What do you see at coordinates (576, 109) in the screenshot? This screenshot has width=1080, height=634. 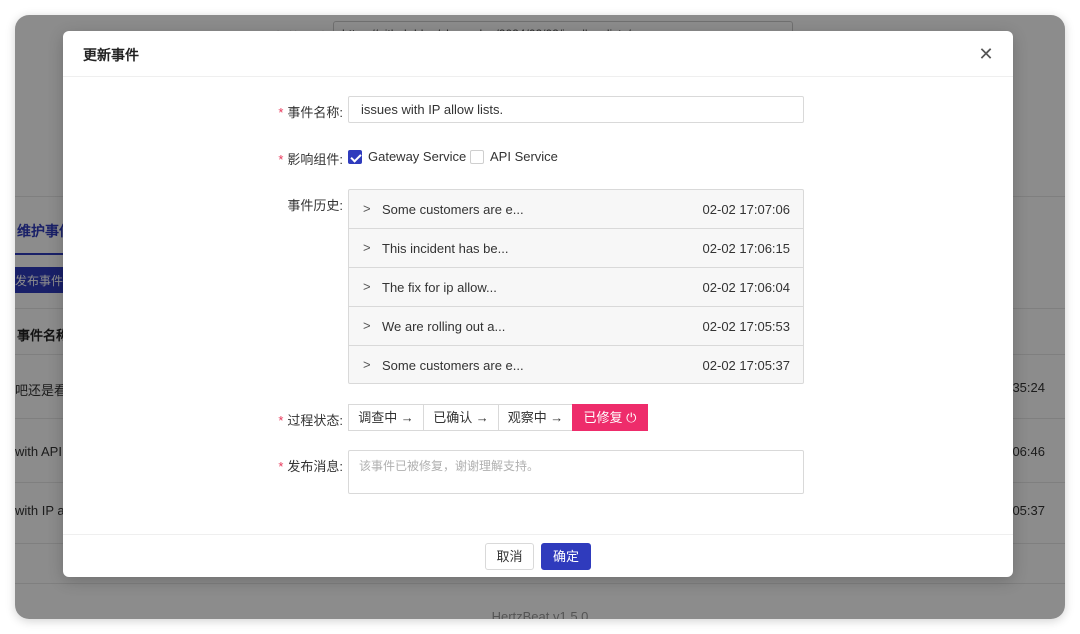 I see `event-name-input` at bounding box center [576, 109].